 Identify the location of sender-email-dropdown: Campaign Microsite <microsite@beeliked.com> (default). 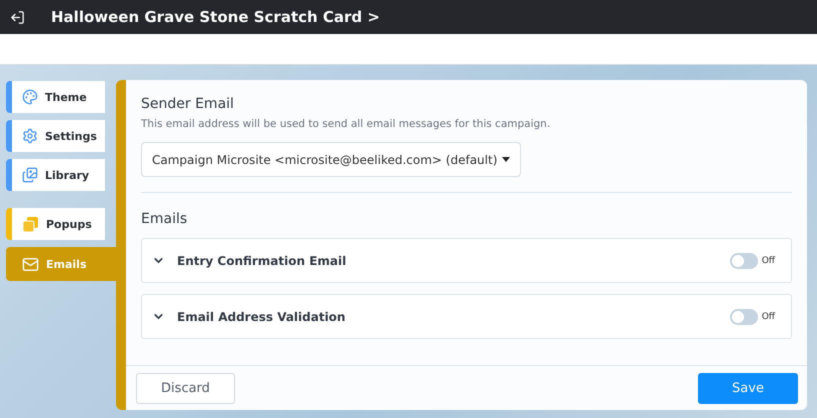
(331, 159).